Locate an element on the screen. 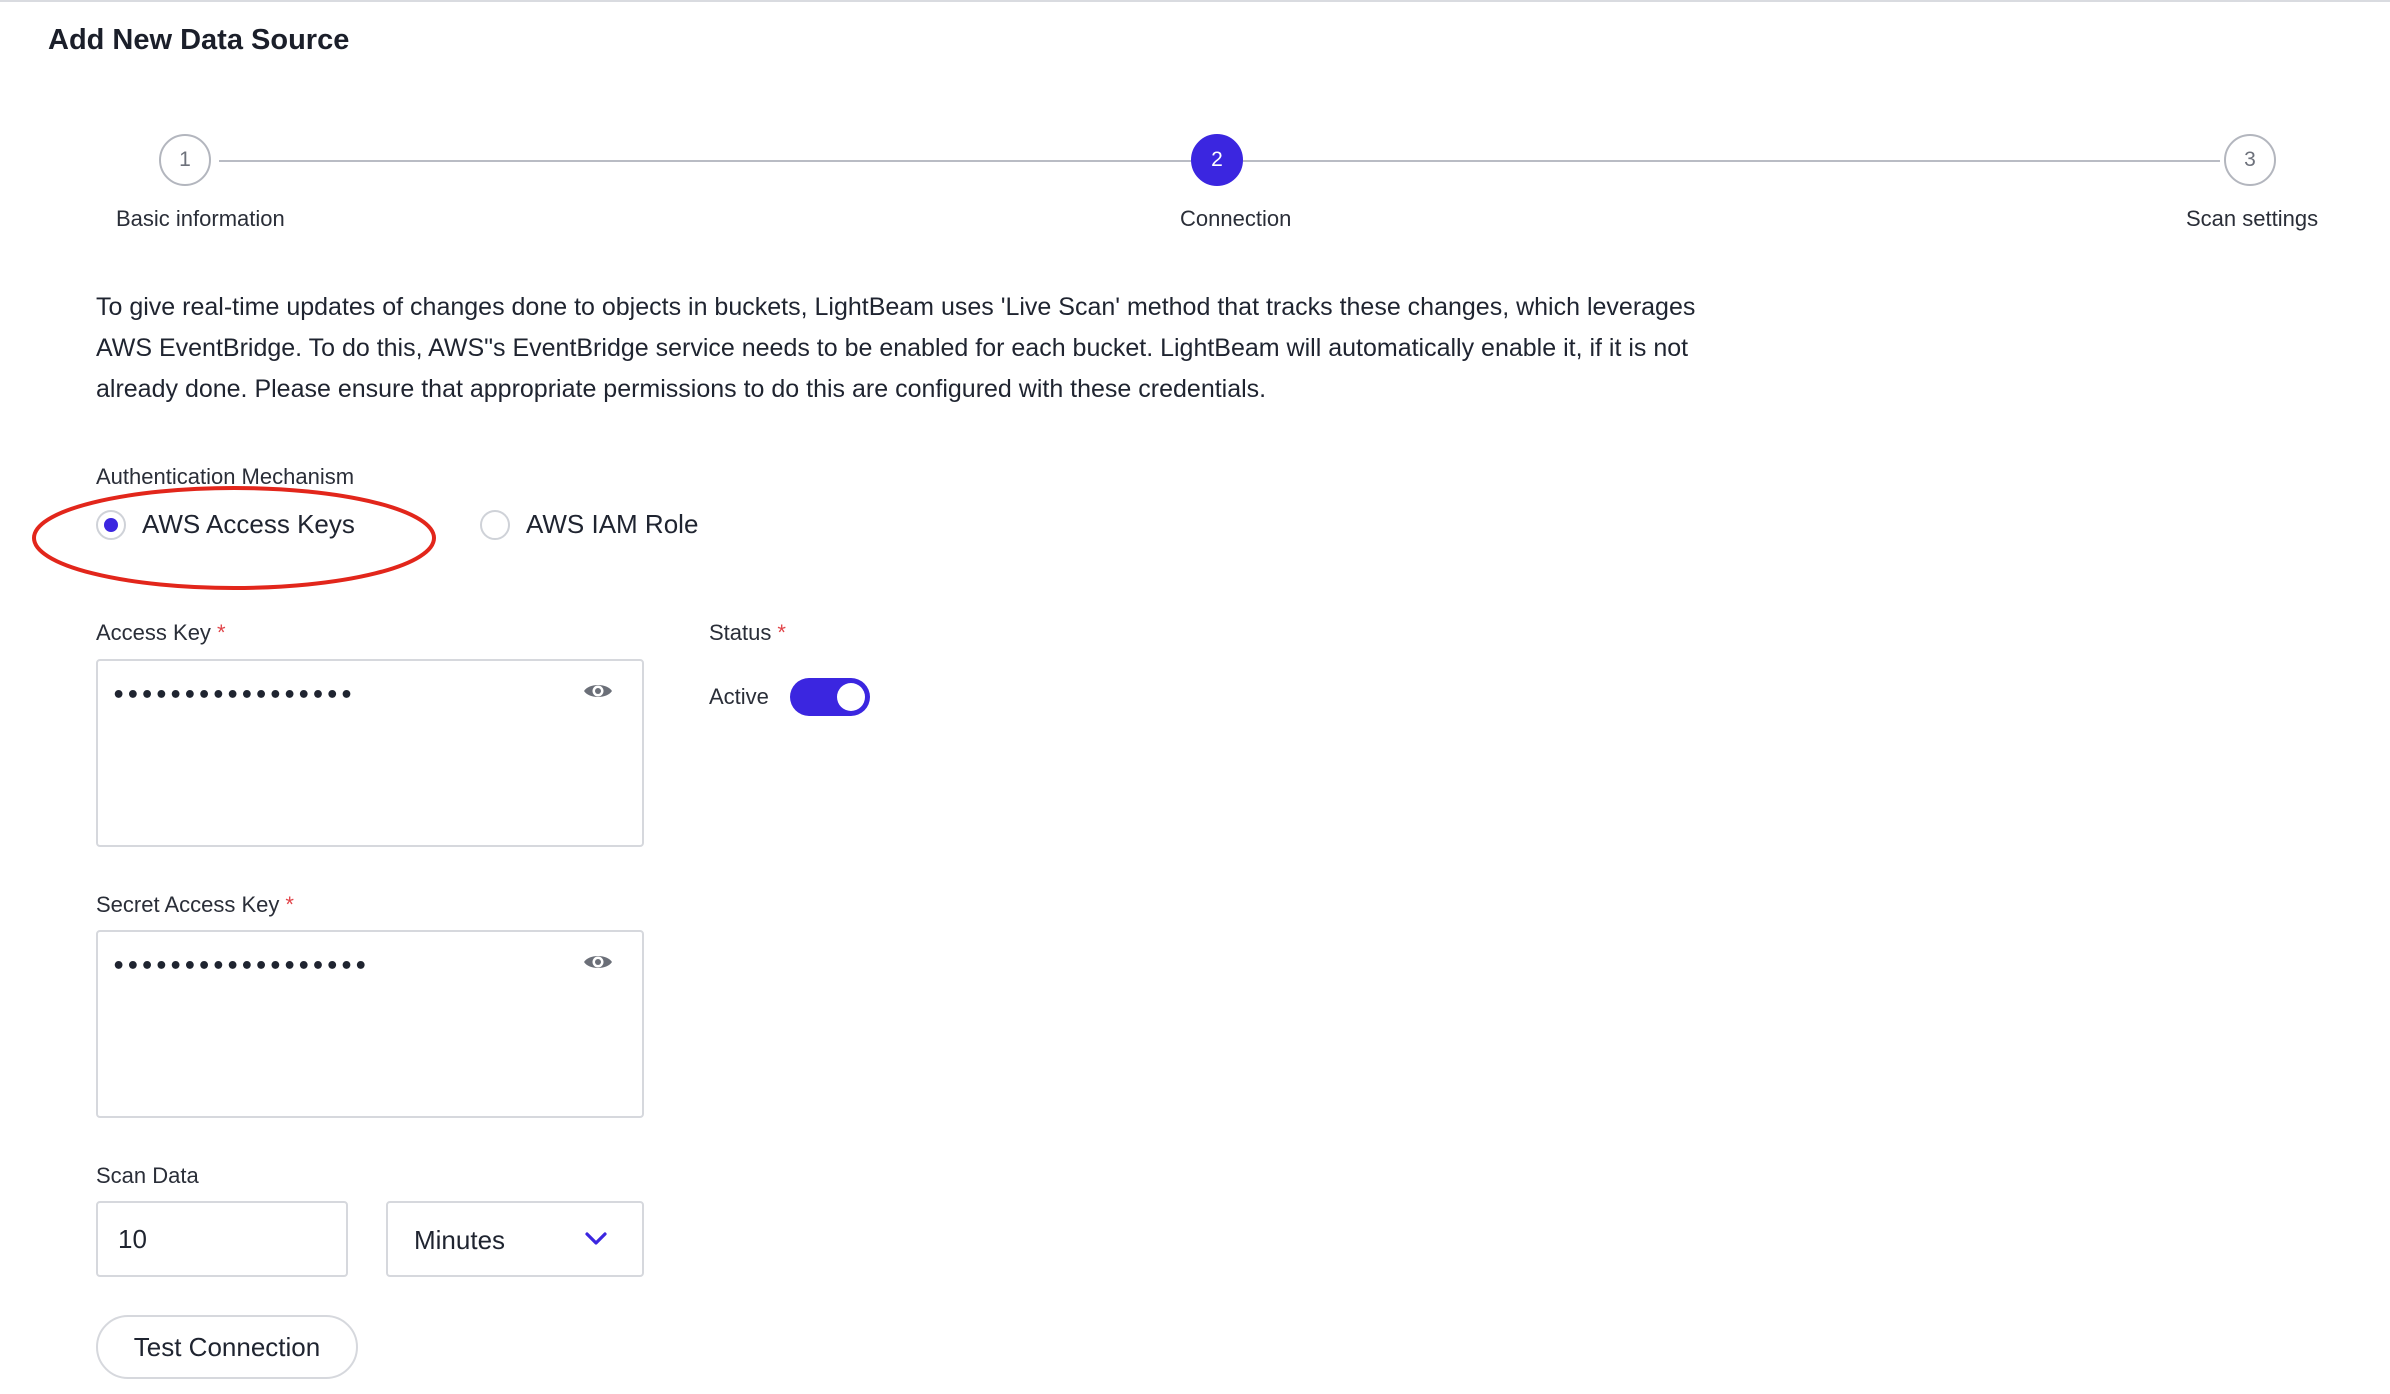  access-key-input: ••••••••••••••••• is located at coordinates (370, 753).